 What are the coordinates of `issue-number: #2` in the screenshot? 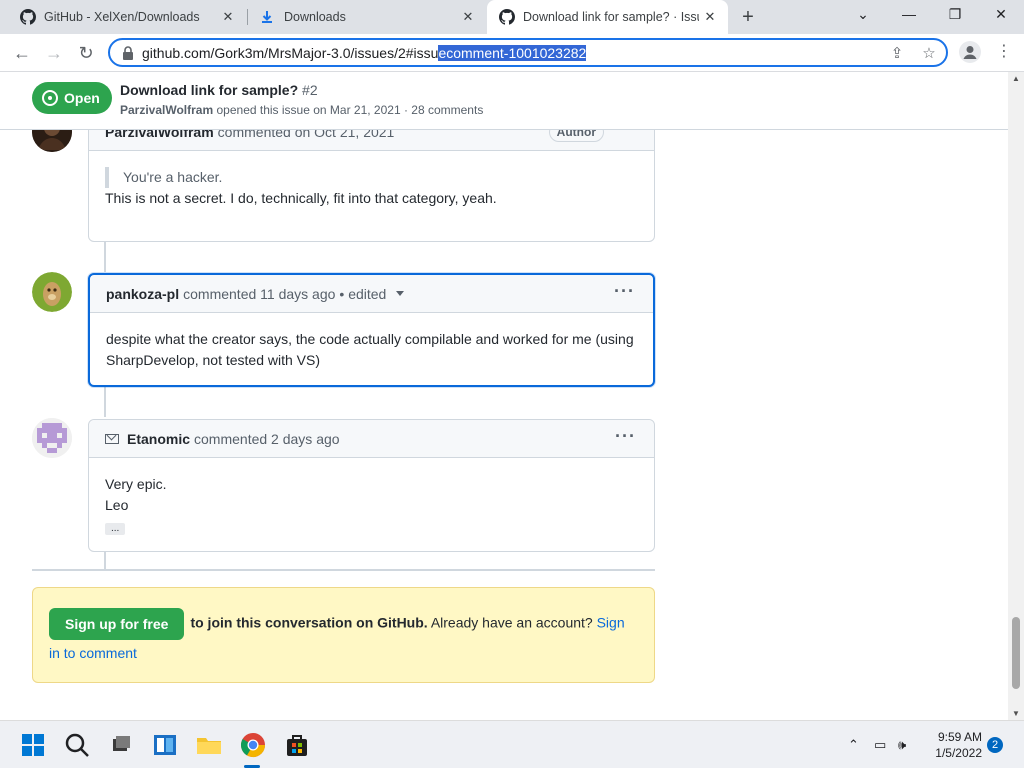 It's located at (310, 90).